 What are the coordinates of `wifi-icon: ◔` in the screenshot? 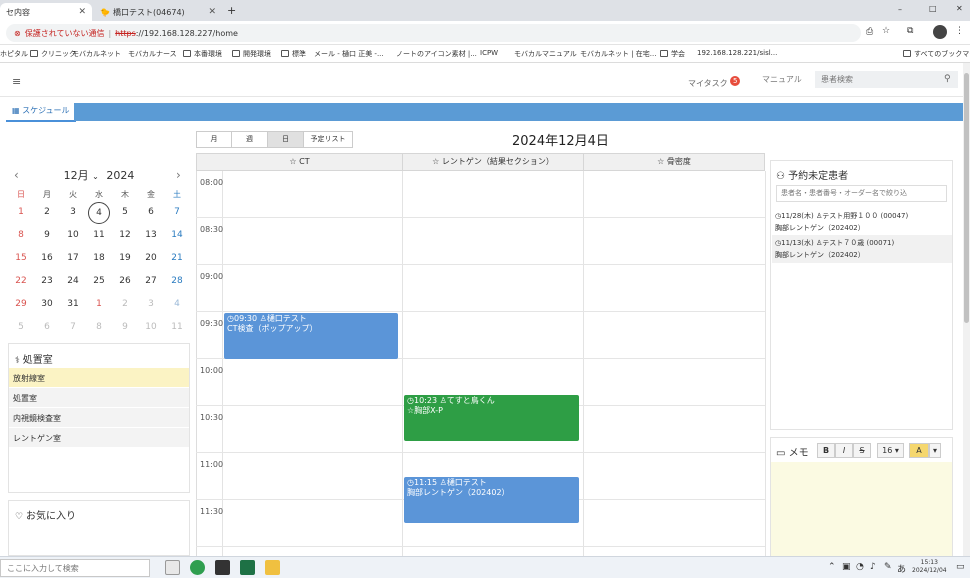 It's located at (860, 567).